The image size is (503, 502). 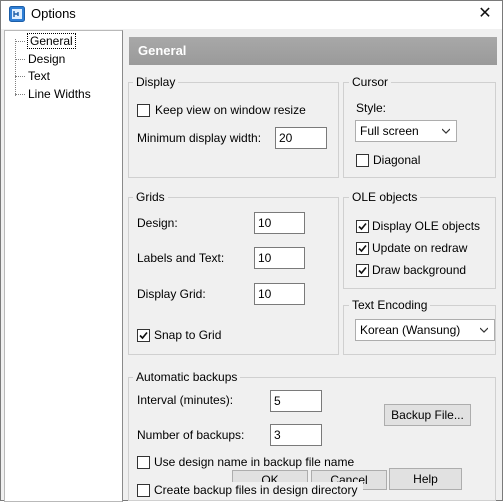 I want to click on close-button: ✕, so click(x=485, y=14).